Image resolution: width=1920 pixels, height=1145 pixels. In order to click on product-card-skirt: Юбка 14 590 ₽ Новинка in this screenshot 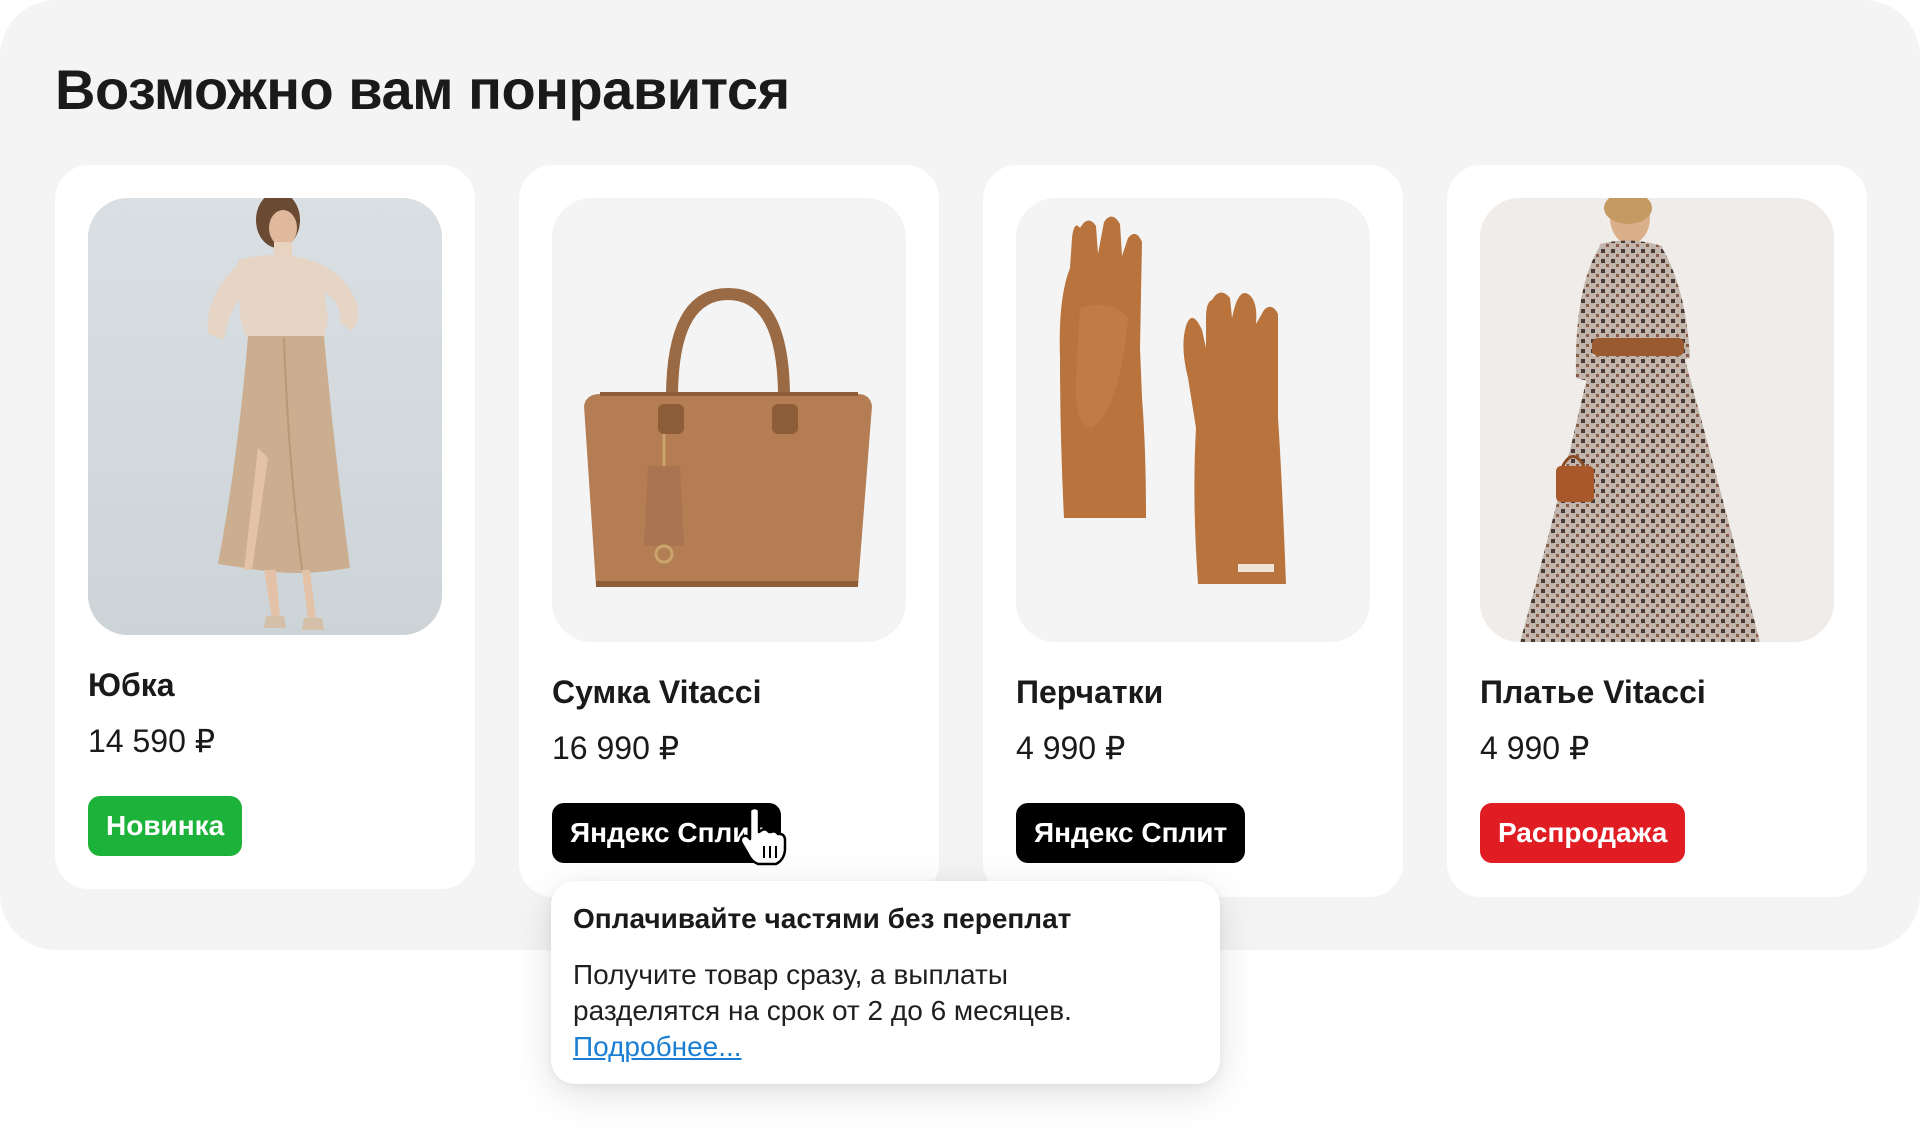, I will do `click(265, 527)`.